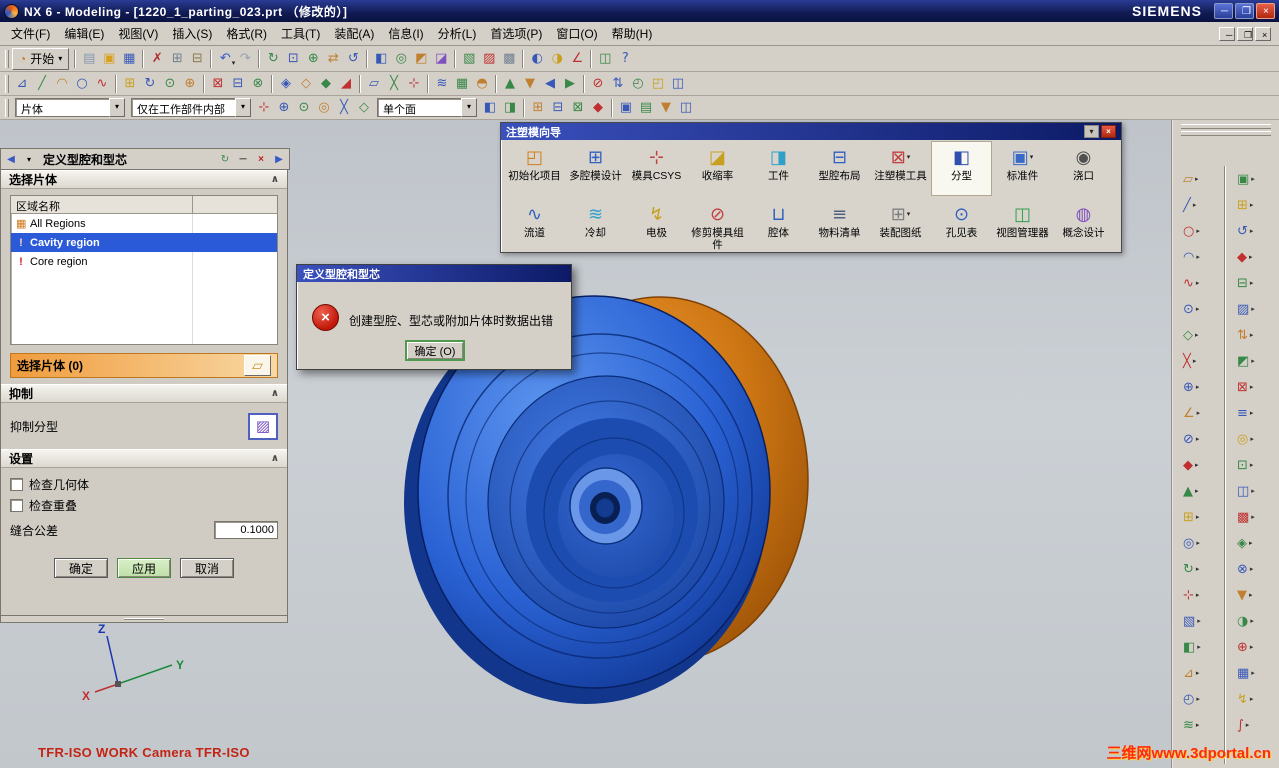 This screenshot has width=1279, height=768. What do you see at coordinates (1199, 257) in the screenshot?
I see `rail-icon-3: ◠ ▸` at bounding box center [1199, 257].